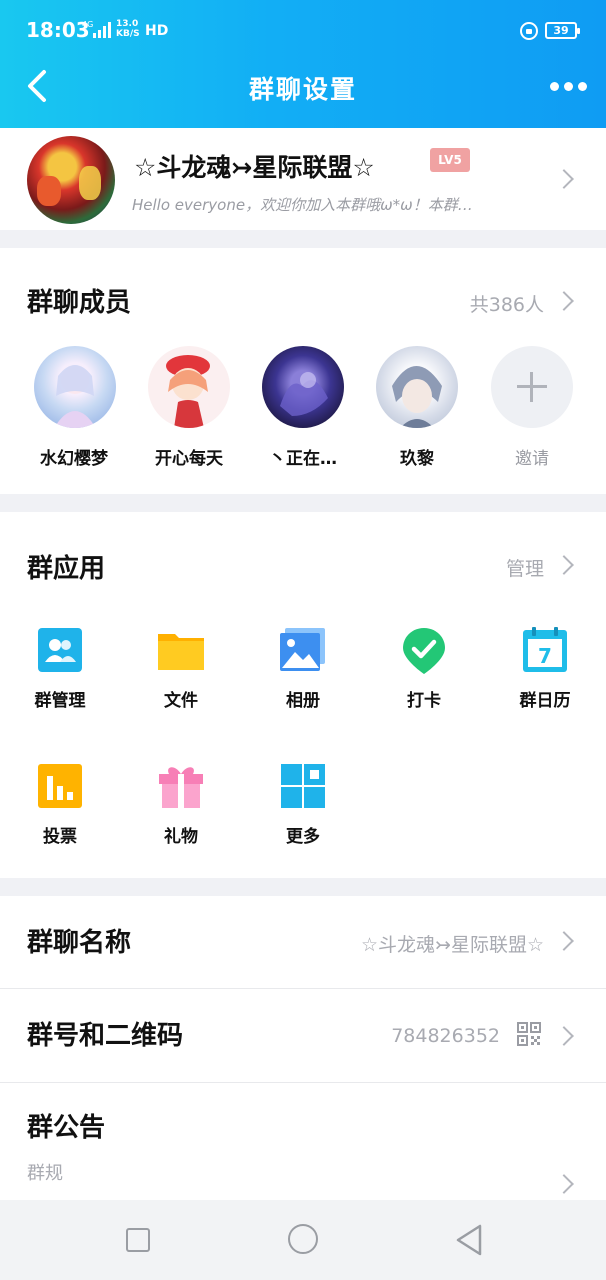 This screenshot has width=606, height=1280. Describe the element at coordinates (74, 459) in the screenshot. I see `member-name: 水幻樱梦` at that location.